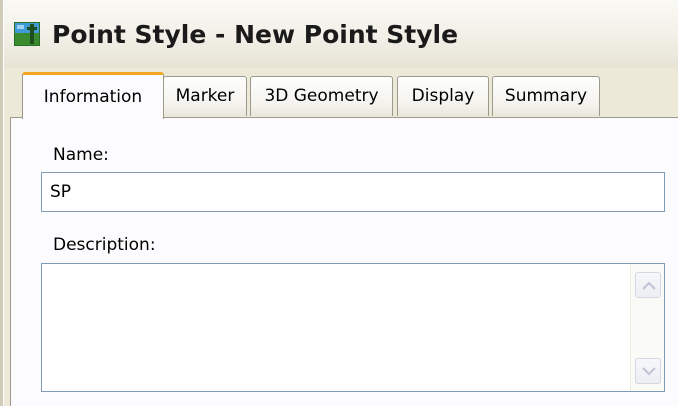  What do you see at coordinates (648, 371) in the screenshot?
I see `scroll-down-button` at bounding box center [648, 371].